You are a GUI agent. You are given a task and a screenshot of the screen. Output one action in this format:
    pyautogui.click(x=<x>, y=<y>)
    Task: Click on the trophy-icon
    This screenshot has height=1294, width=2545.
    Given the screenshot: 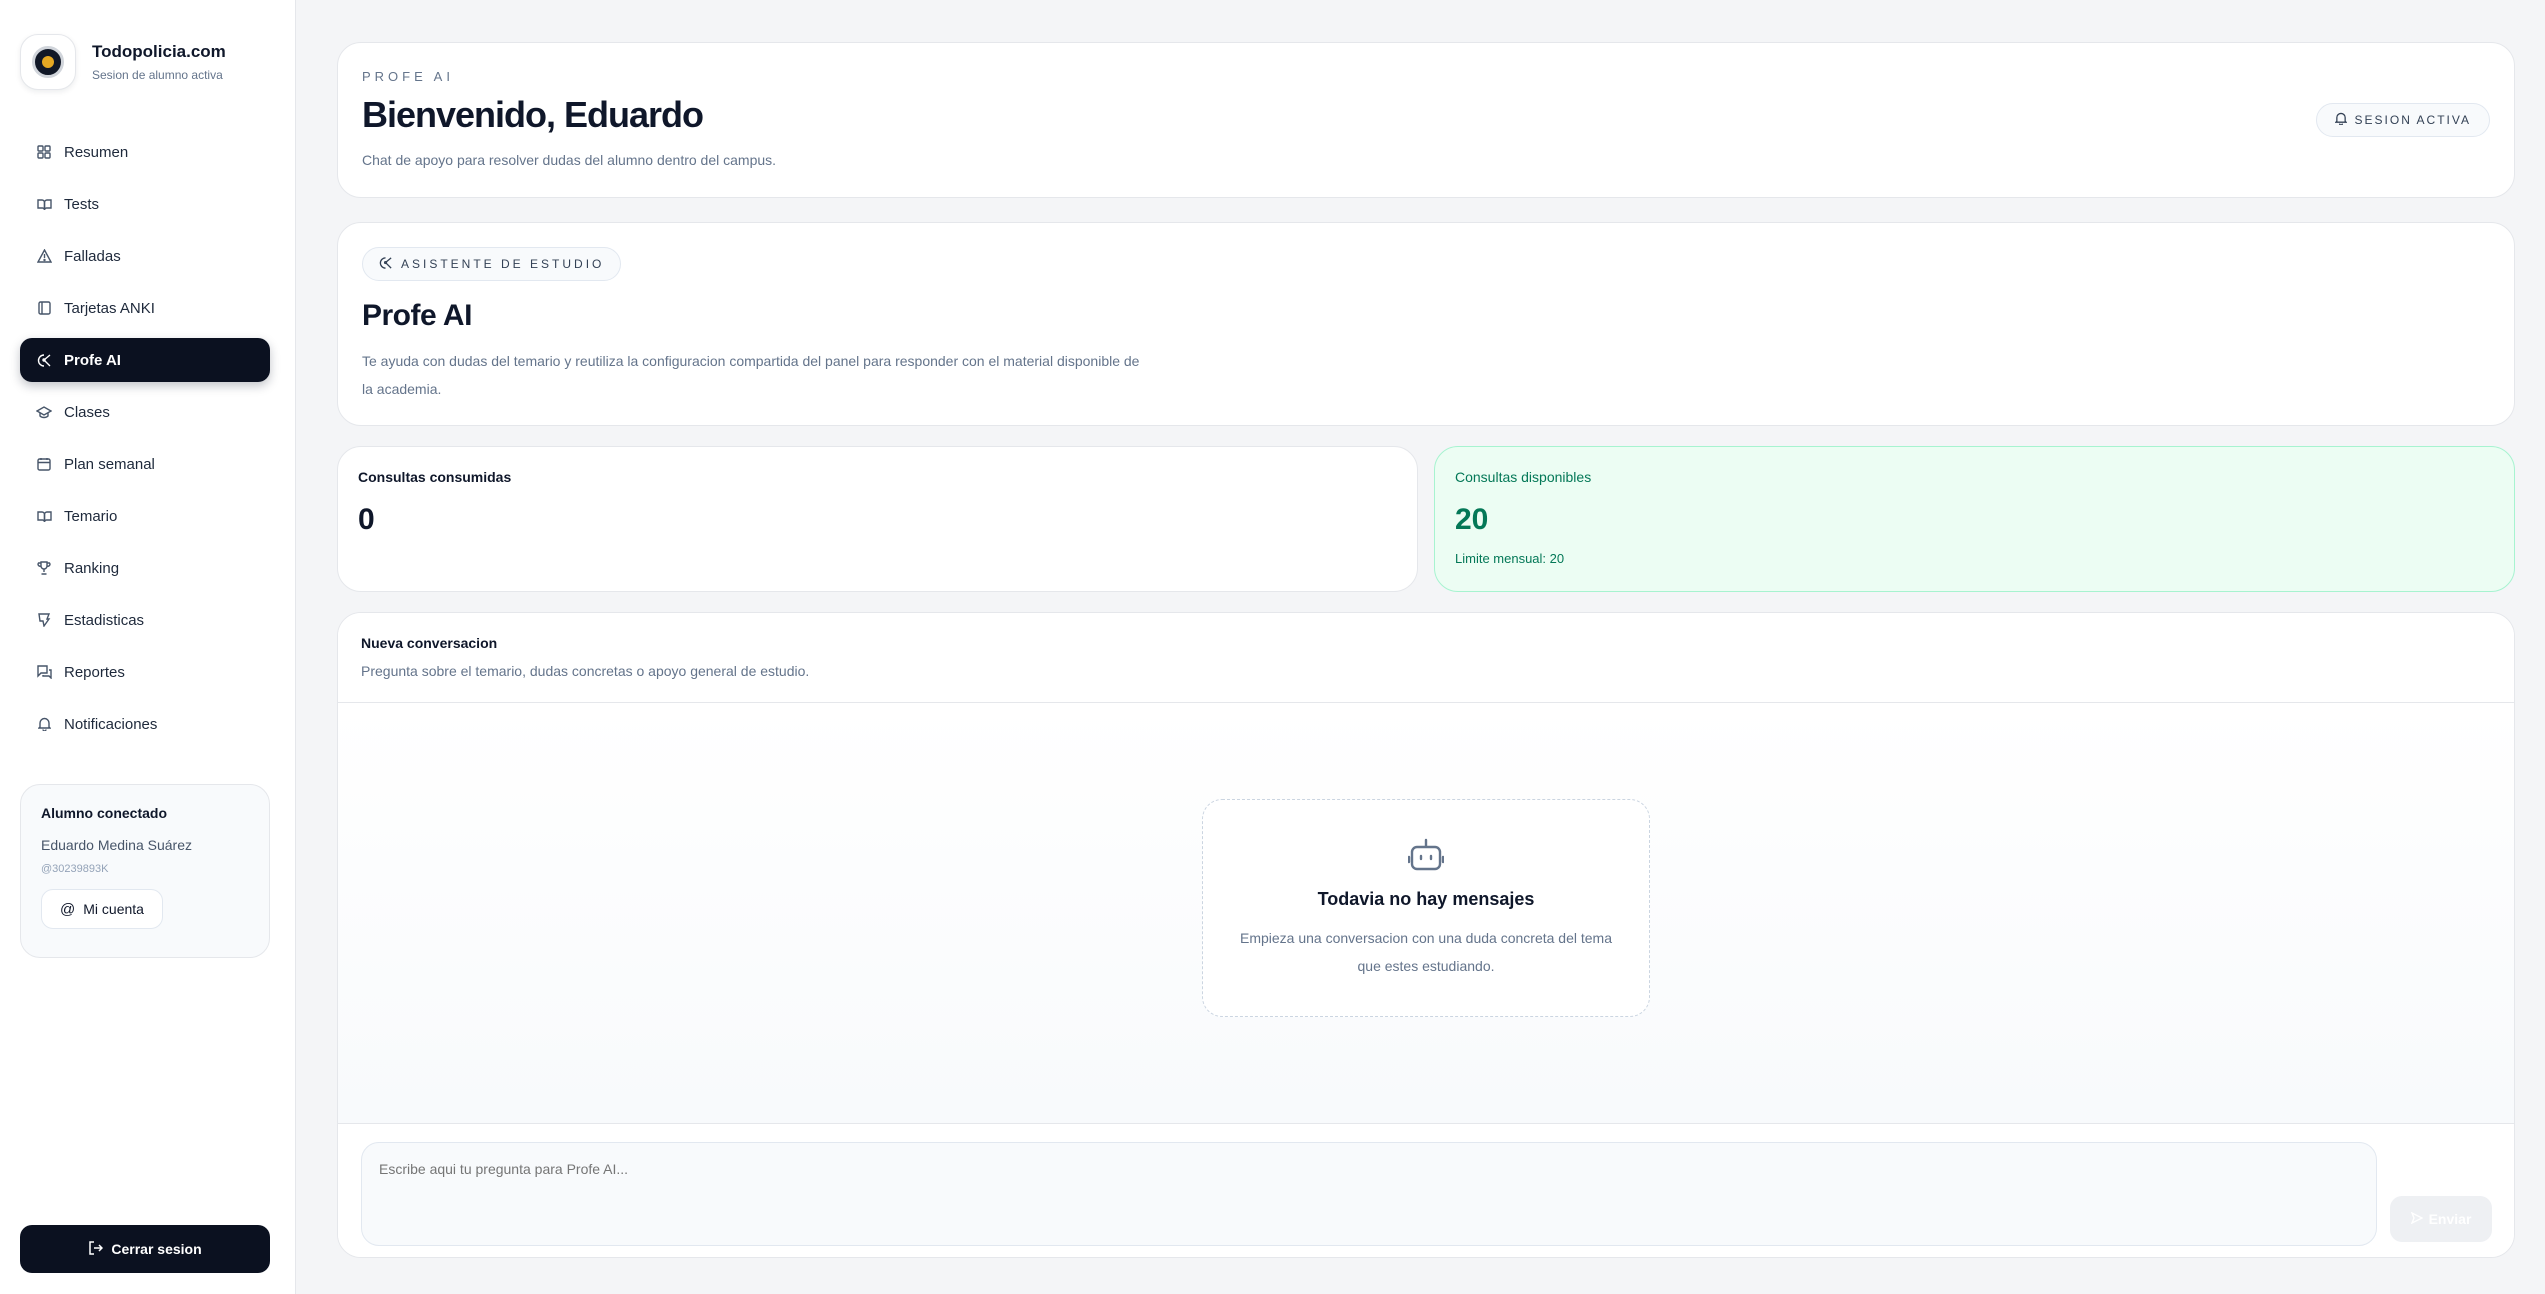 What is the action you would take?
    pyautogui.click(x=44, y=568)
    